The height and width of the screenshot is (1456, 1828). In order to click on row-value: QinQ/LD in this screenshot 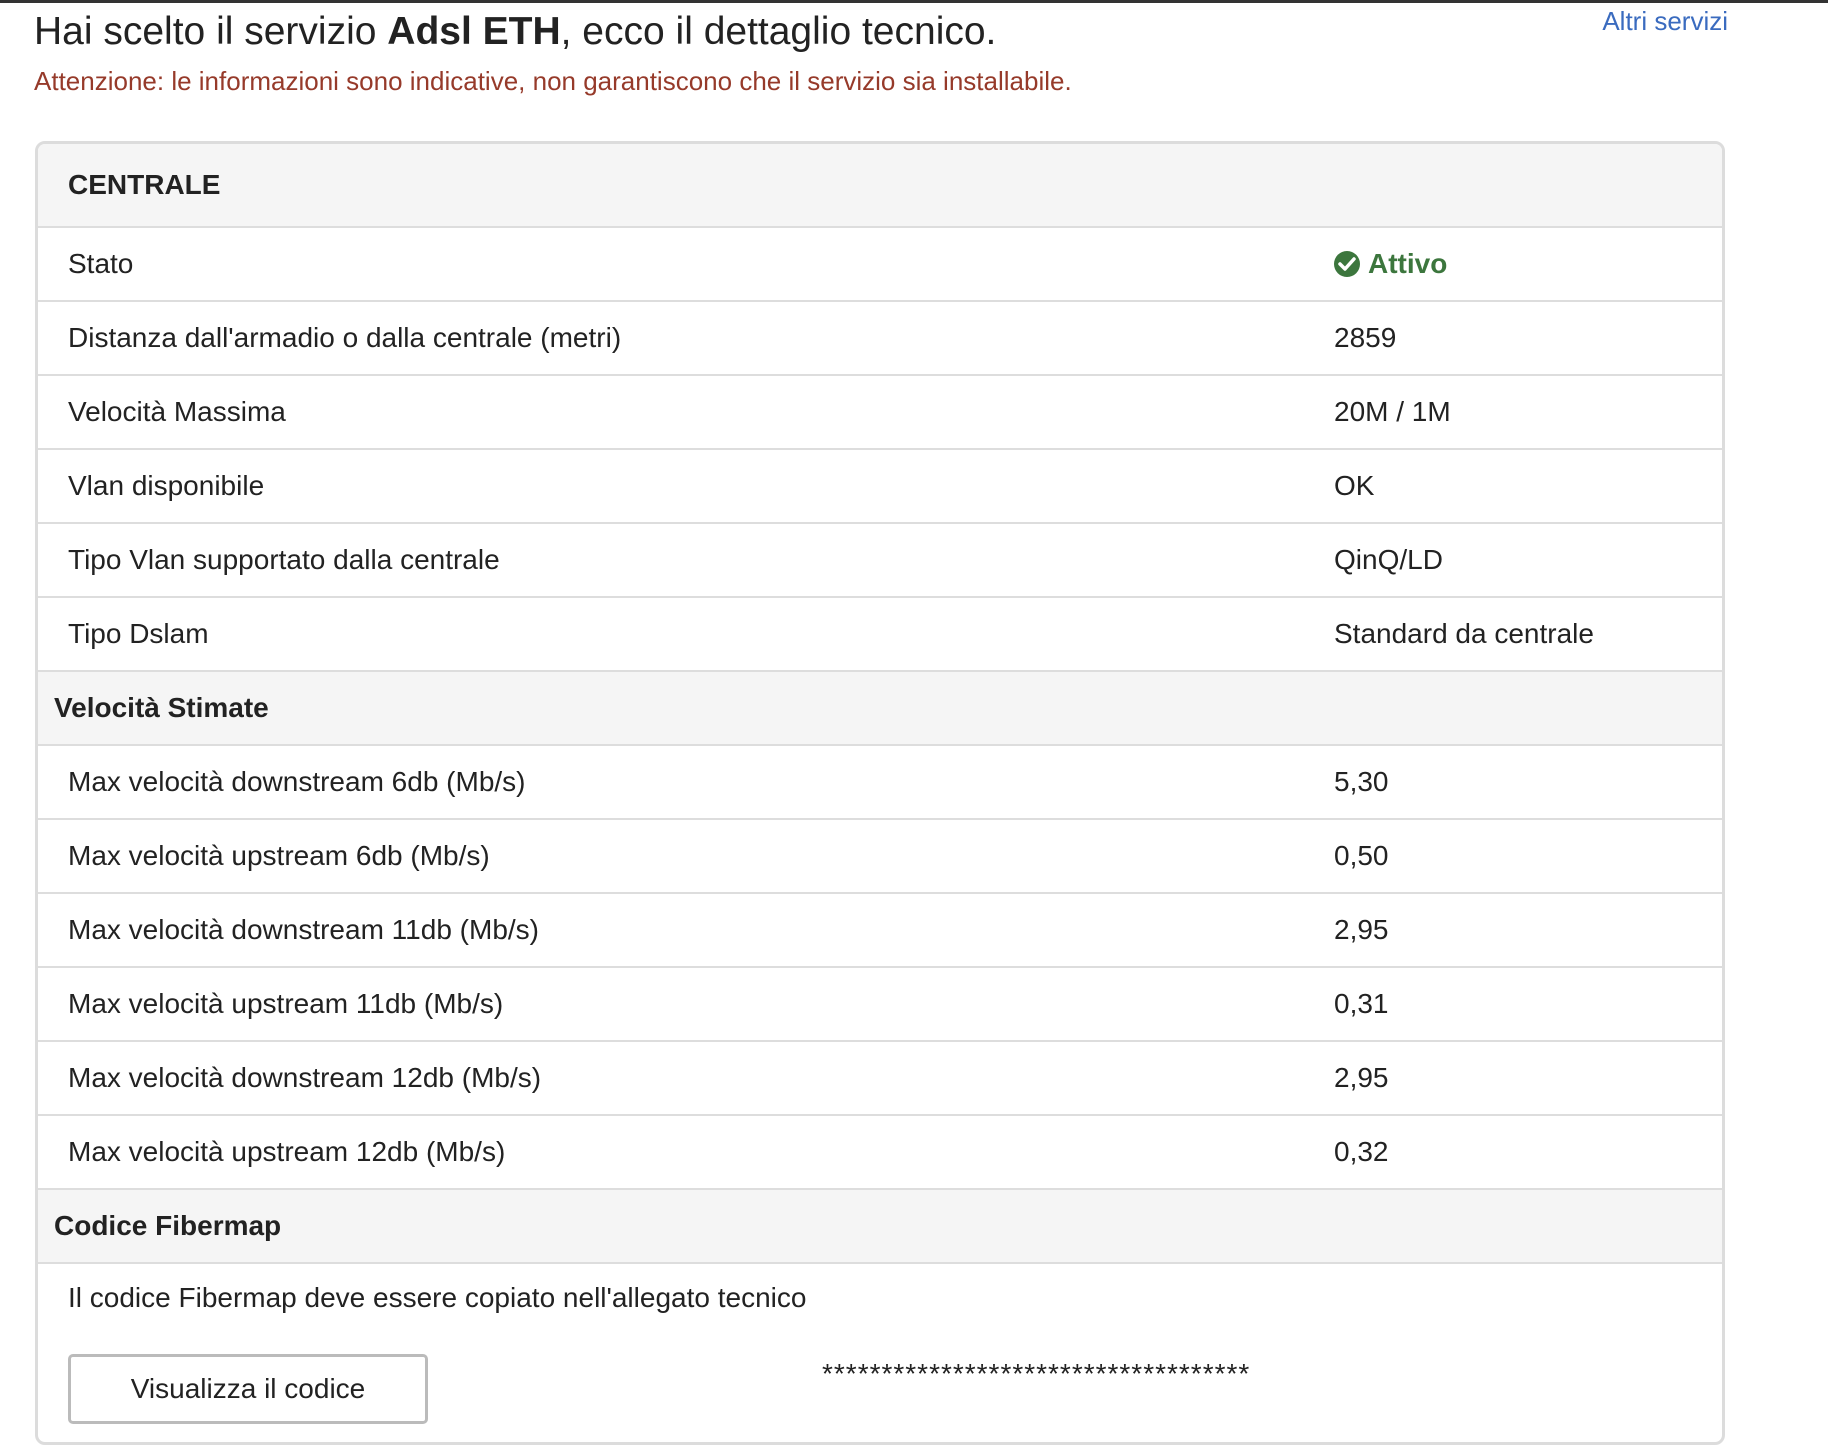, I will do `click(1388, 559)`.